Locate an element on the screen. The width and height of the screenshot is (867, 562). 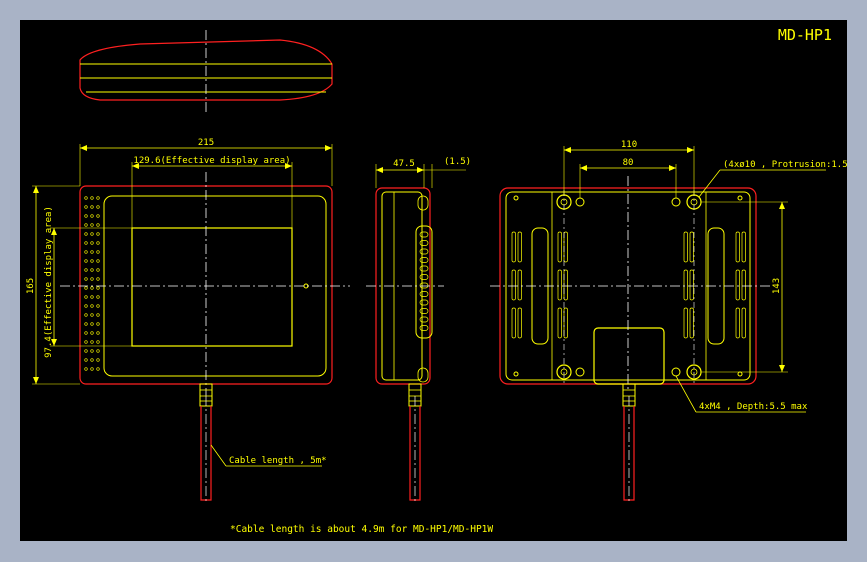
dim-overall-height: 165 is located at coordinates (31, 286).